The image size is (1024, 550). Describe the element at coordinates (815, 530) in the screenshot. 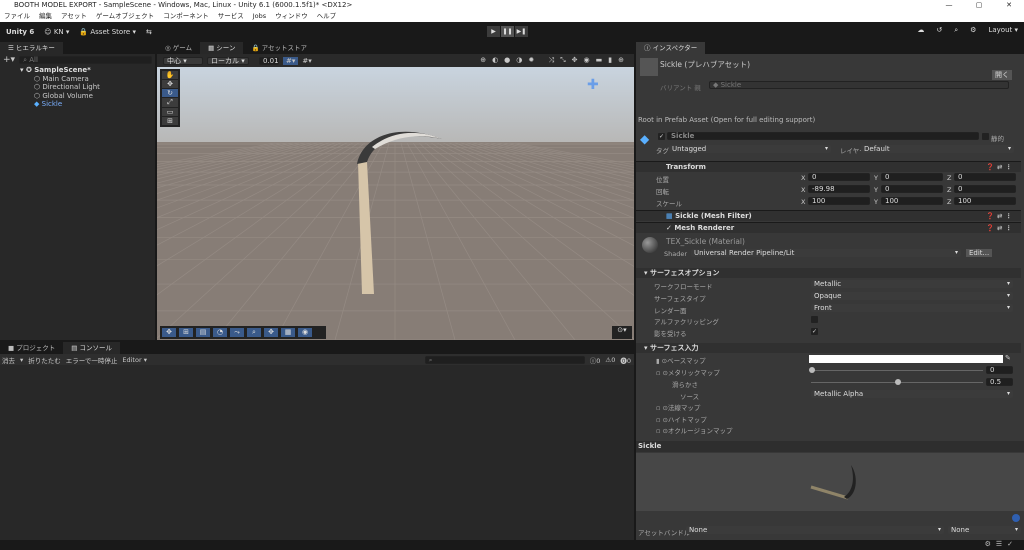

I see `asset-bundle-dropdown: None` at that location.